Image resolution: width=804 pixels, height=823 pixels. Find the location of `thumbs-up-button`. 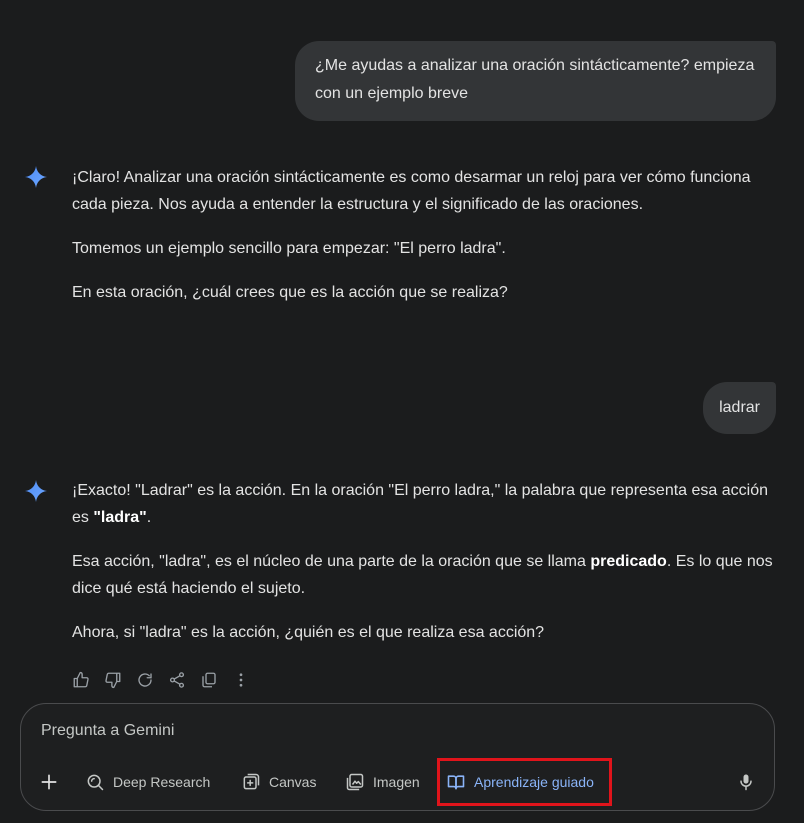

thumbs-up-button is located at coordinates (81, 680).